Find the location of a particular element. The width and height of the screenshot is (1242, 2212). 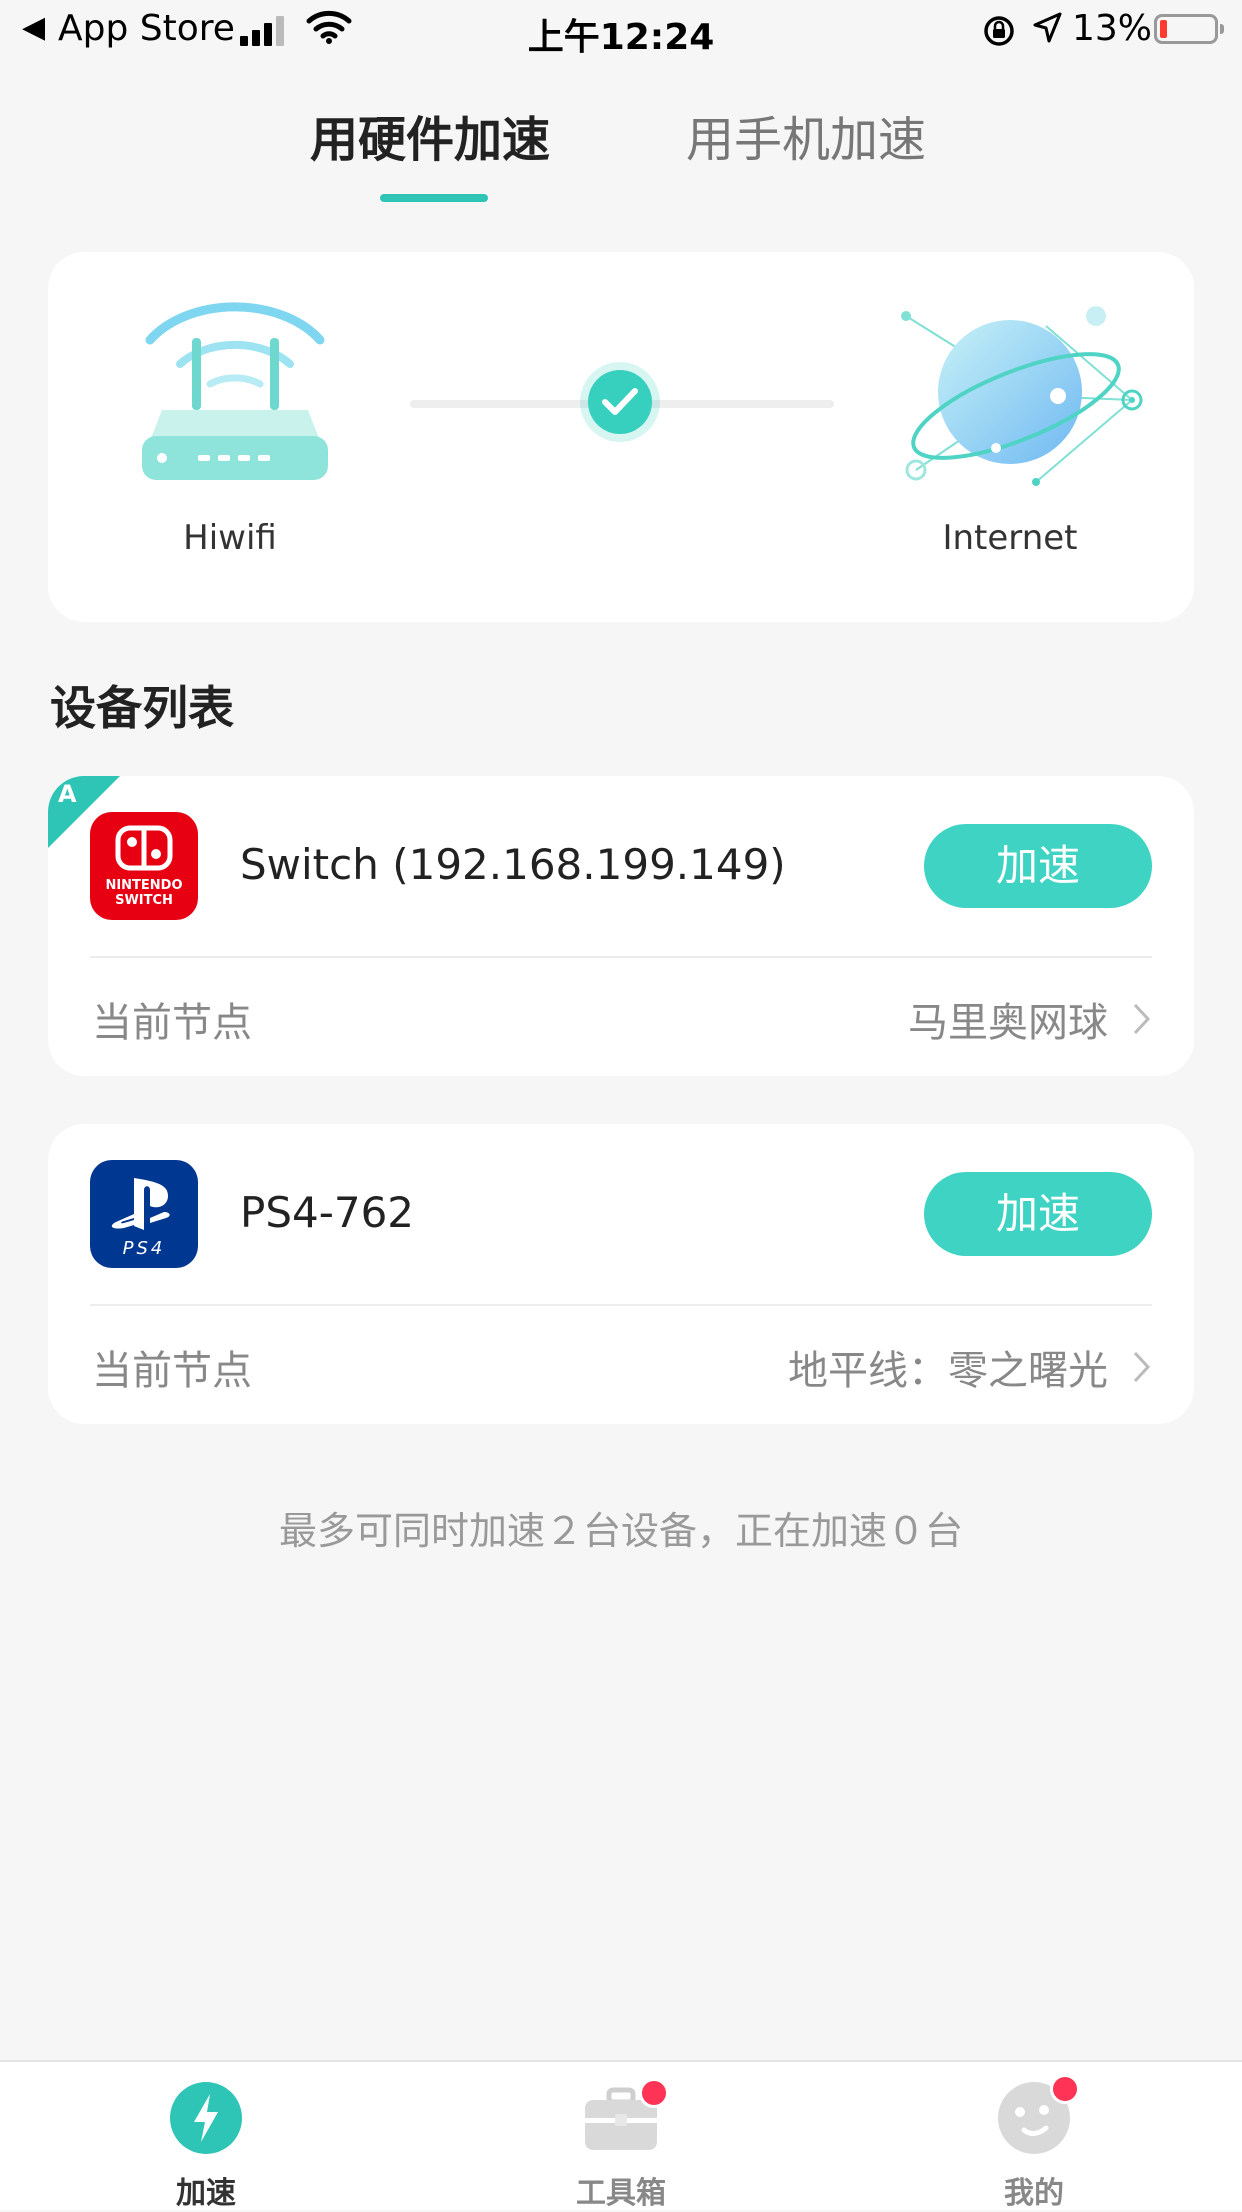

nintendo-switch-icon: NINTENDO SWITCH is located at coordinates (144, 866).